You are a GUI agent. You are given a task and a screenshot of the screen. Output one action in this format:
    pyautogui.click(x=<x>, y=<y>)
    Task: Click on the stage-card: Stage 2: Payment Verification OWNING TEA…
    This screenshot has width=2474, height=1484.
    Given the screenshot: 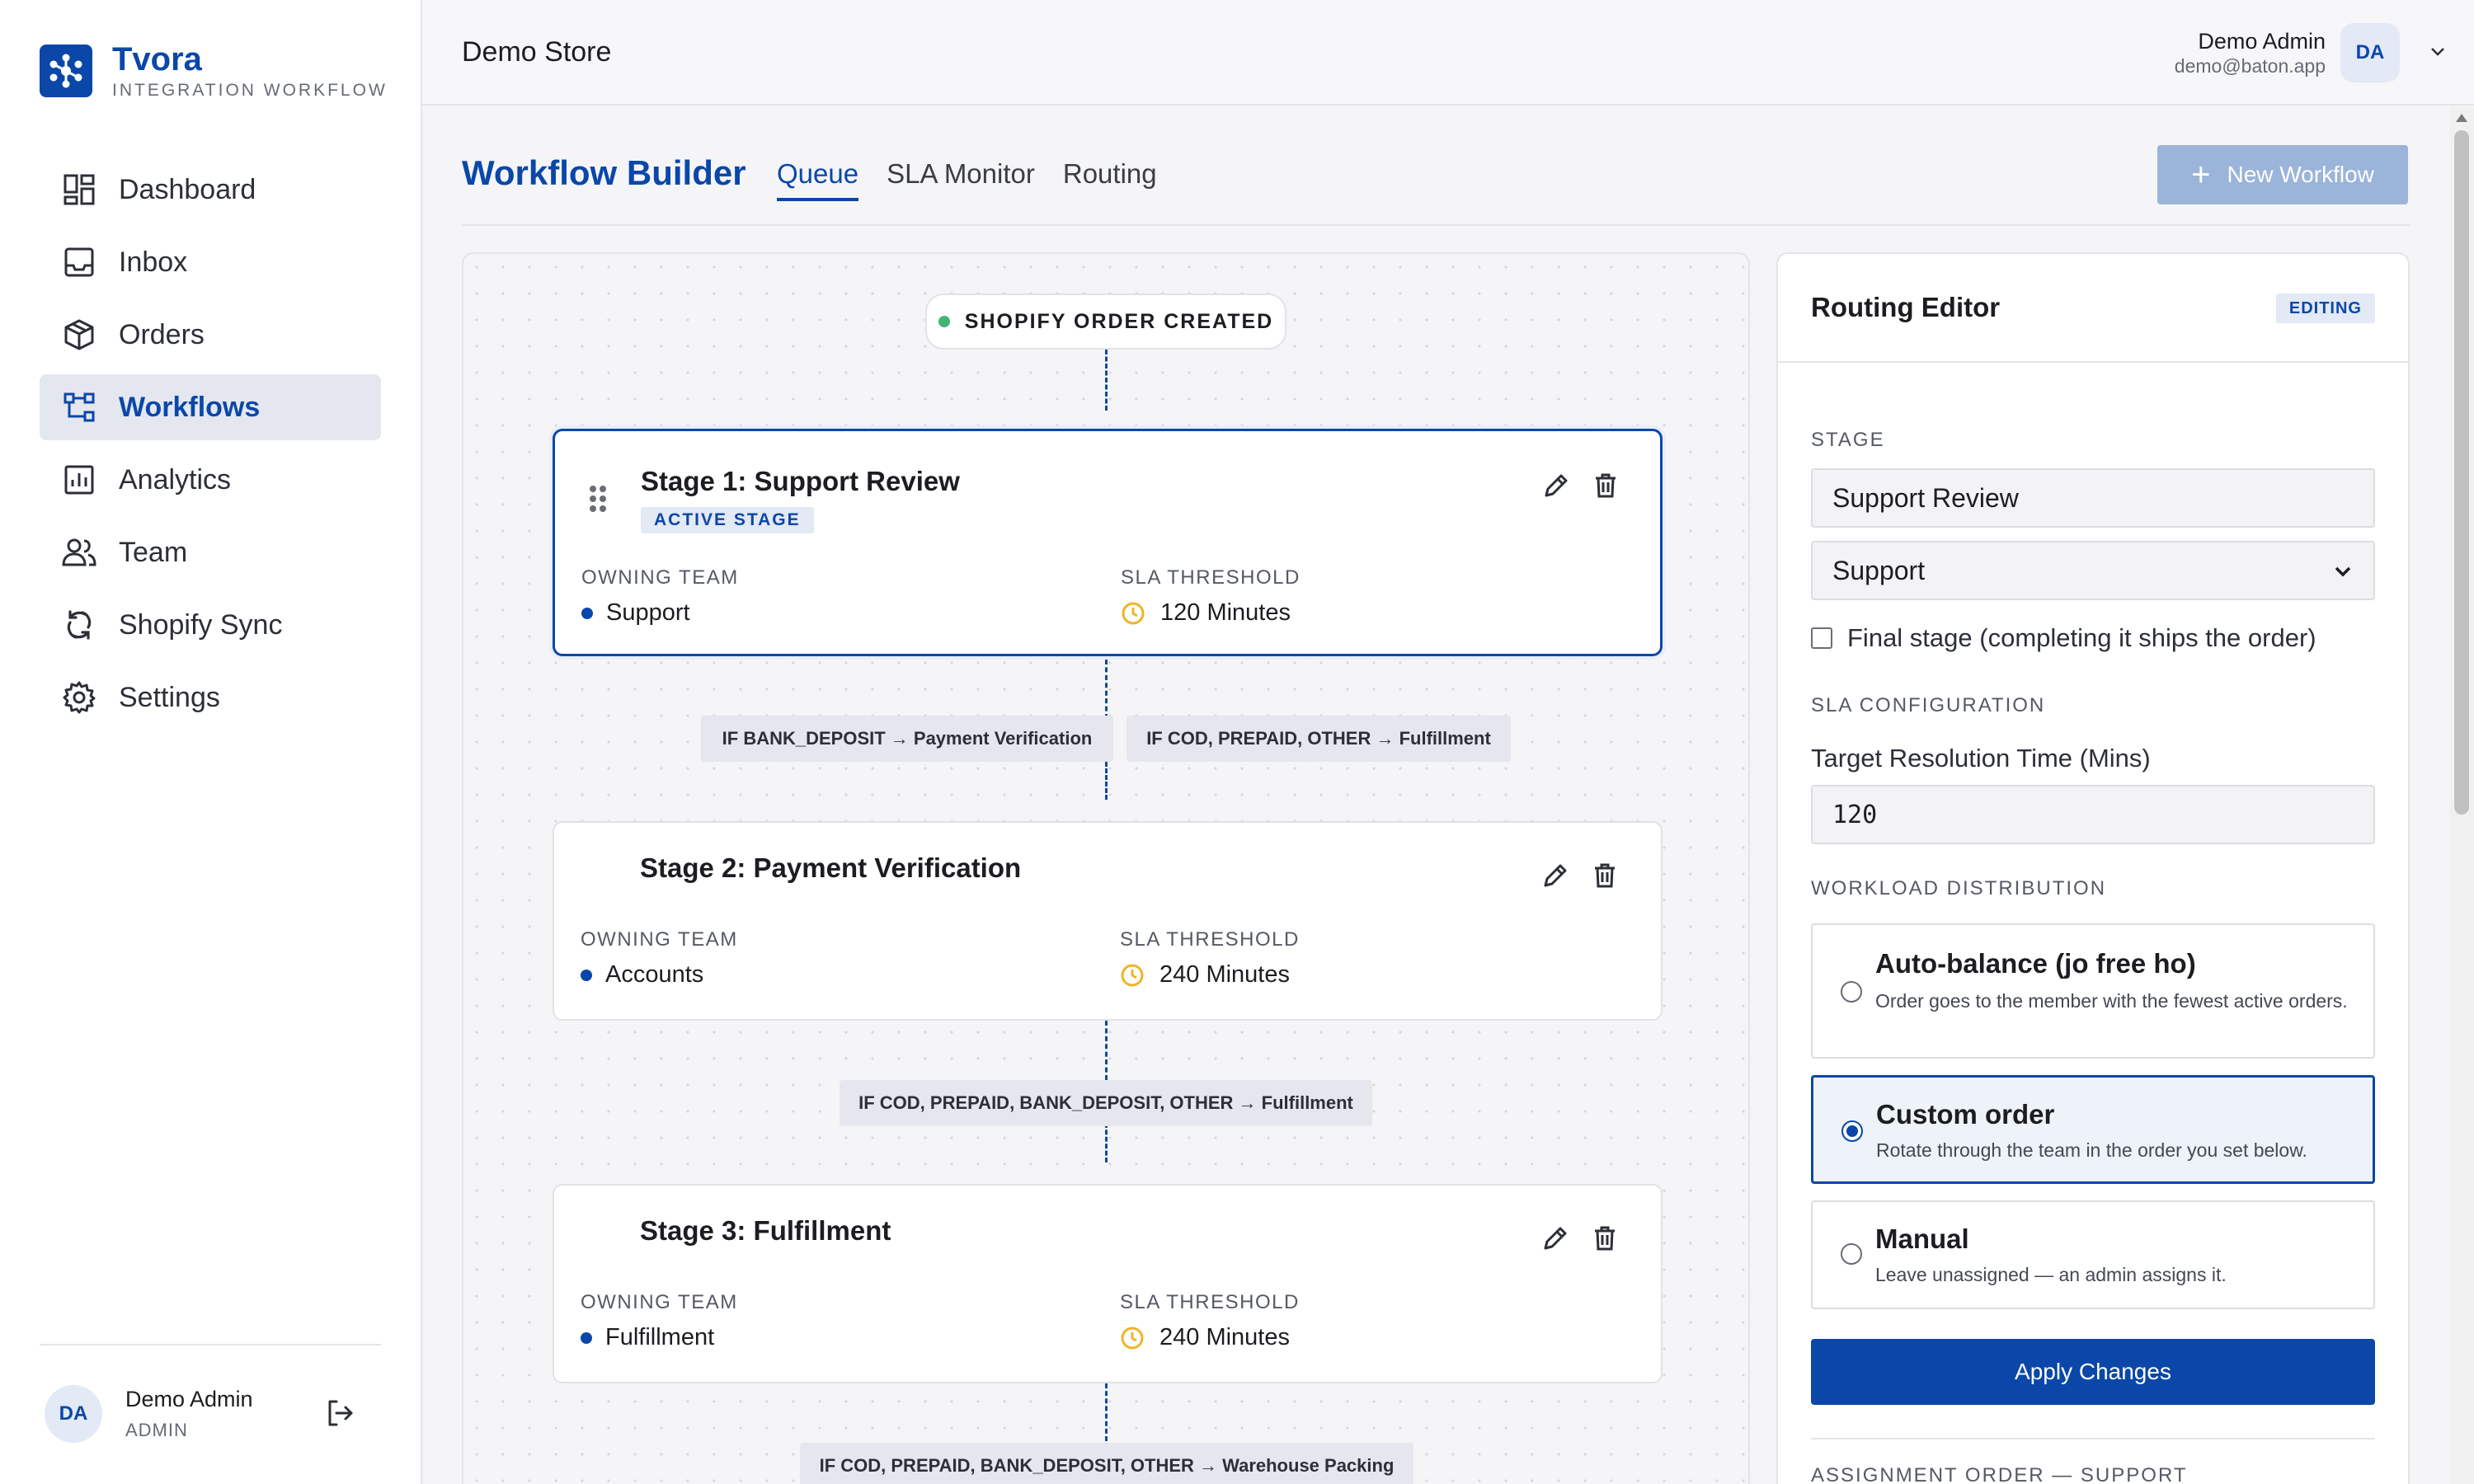 What is the action you would take?
    pyautogui.click(x=1108, y=921)
    